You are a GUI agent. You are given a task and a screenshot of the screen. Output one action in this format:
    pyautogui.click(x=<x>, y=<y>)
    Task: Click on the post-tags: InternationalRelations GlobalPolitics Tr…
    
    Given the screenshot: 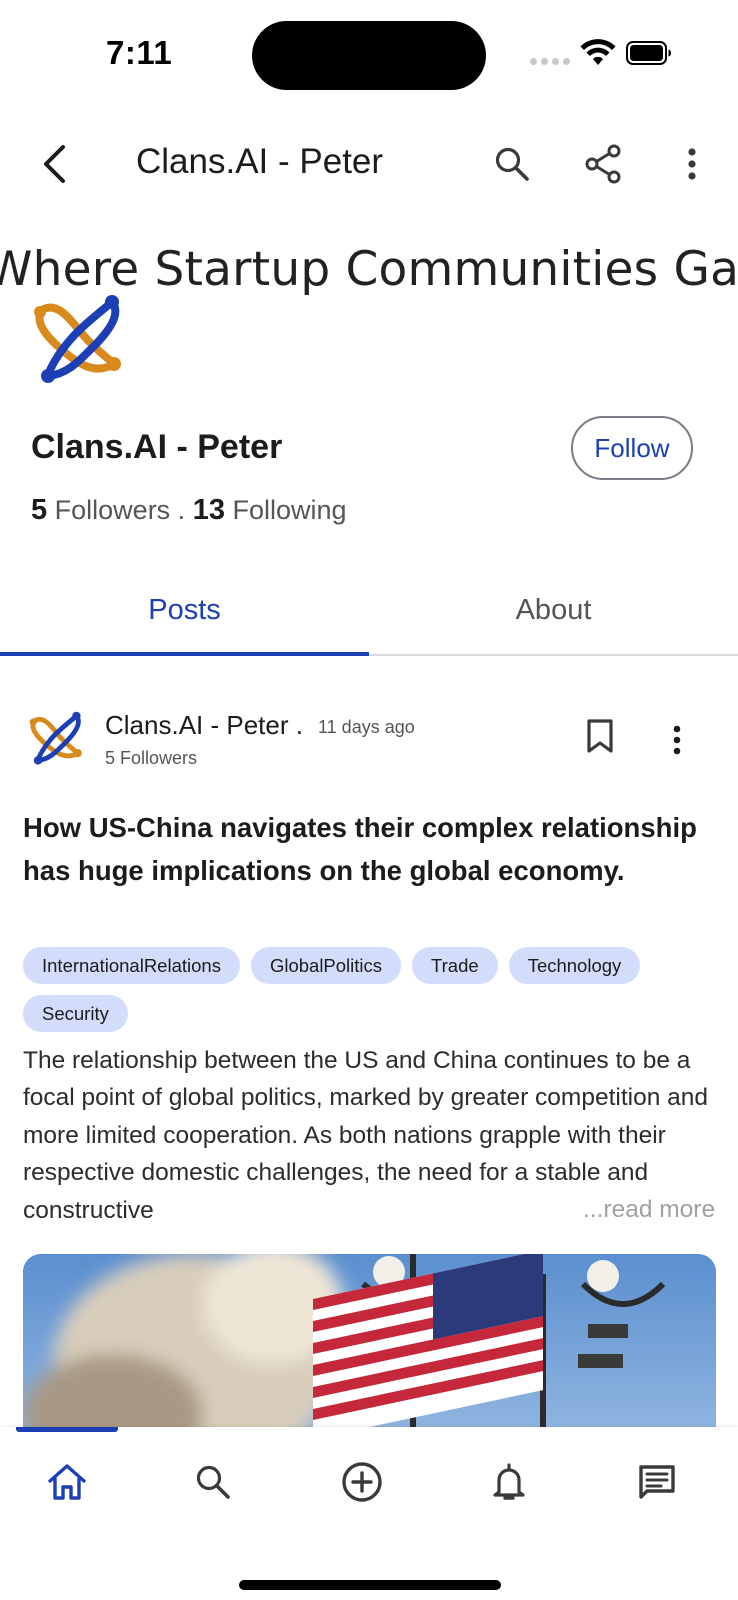 What is the action you would take?
    pyautogui.click(x=373, y=989)
    